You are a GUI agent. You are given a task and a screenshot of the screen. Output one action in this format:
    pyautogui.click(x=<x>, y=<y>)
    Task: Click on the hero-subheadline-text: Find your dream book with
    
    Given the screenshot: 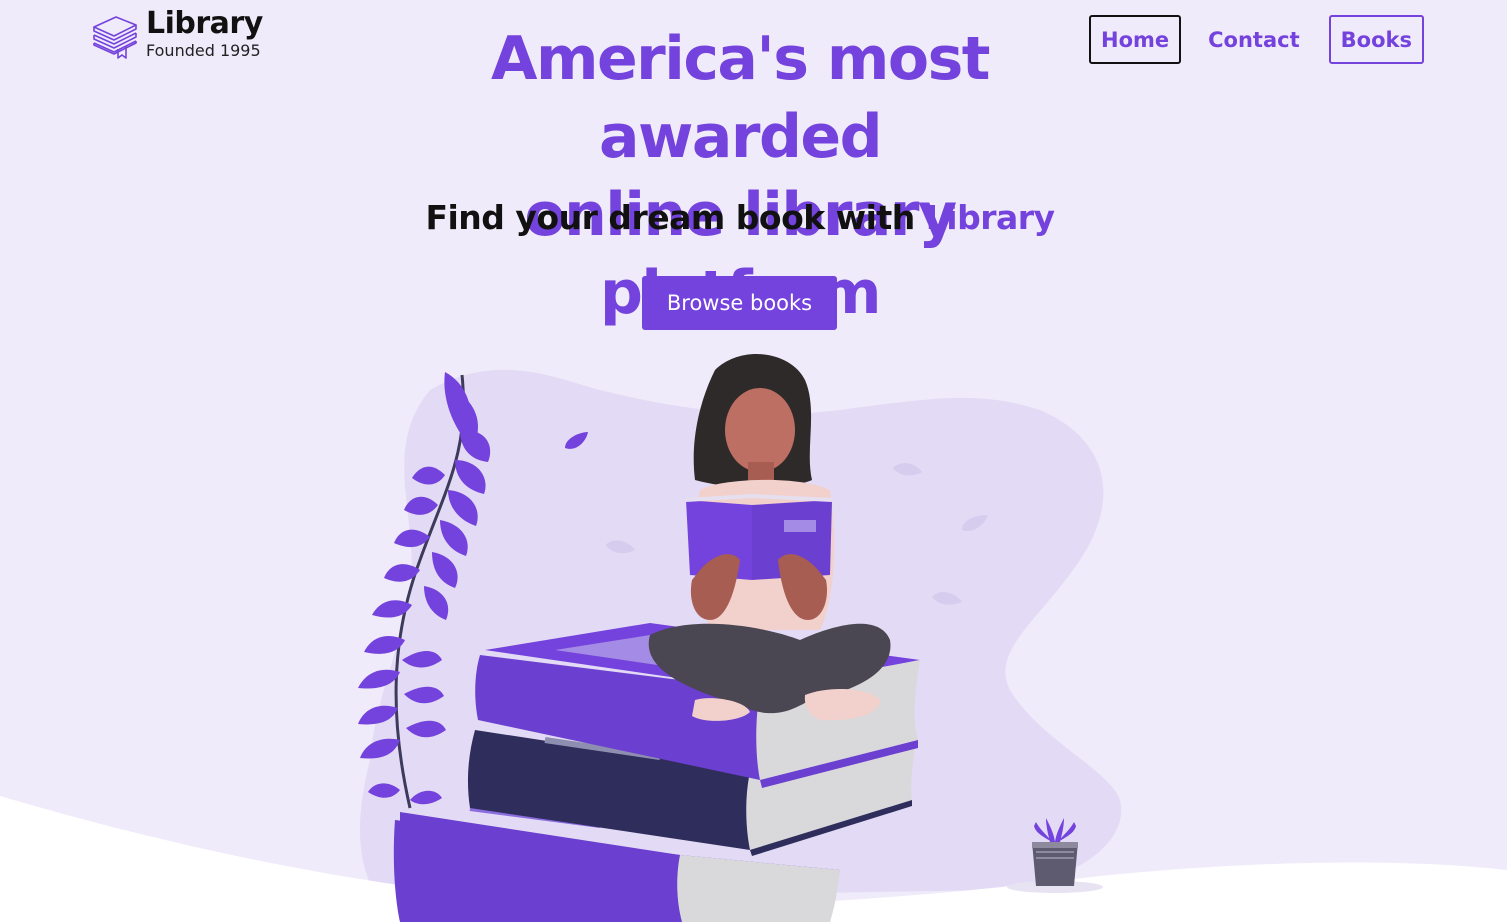 What is the action you would take?
    pyautogui.click(x=675, y=217)
    